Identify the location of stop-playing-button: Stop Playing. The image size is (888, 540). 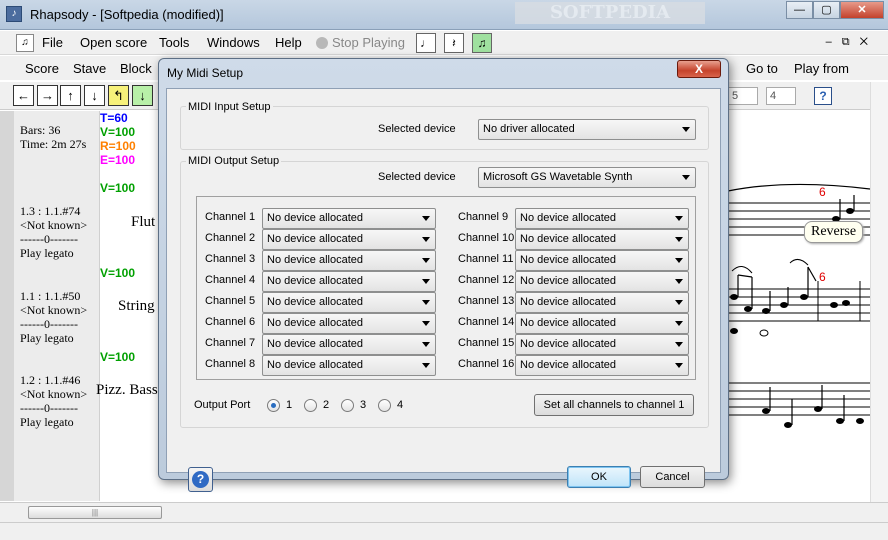
(368, 42).